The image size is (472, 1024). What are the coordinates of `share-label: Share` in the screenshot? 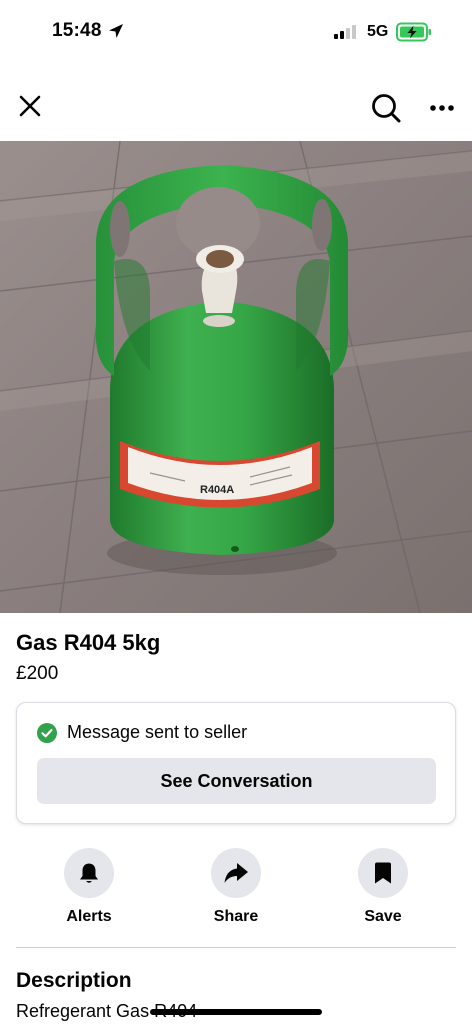 It's located at (236, 916).